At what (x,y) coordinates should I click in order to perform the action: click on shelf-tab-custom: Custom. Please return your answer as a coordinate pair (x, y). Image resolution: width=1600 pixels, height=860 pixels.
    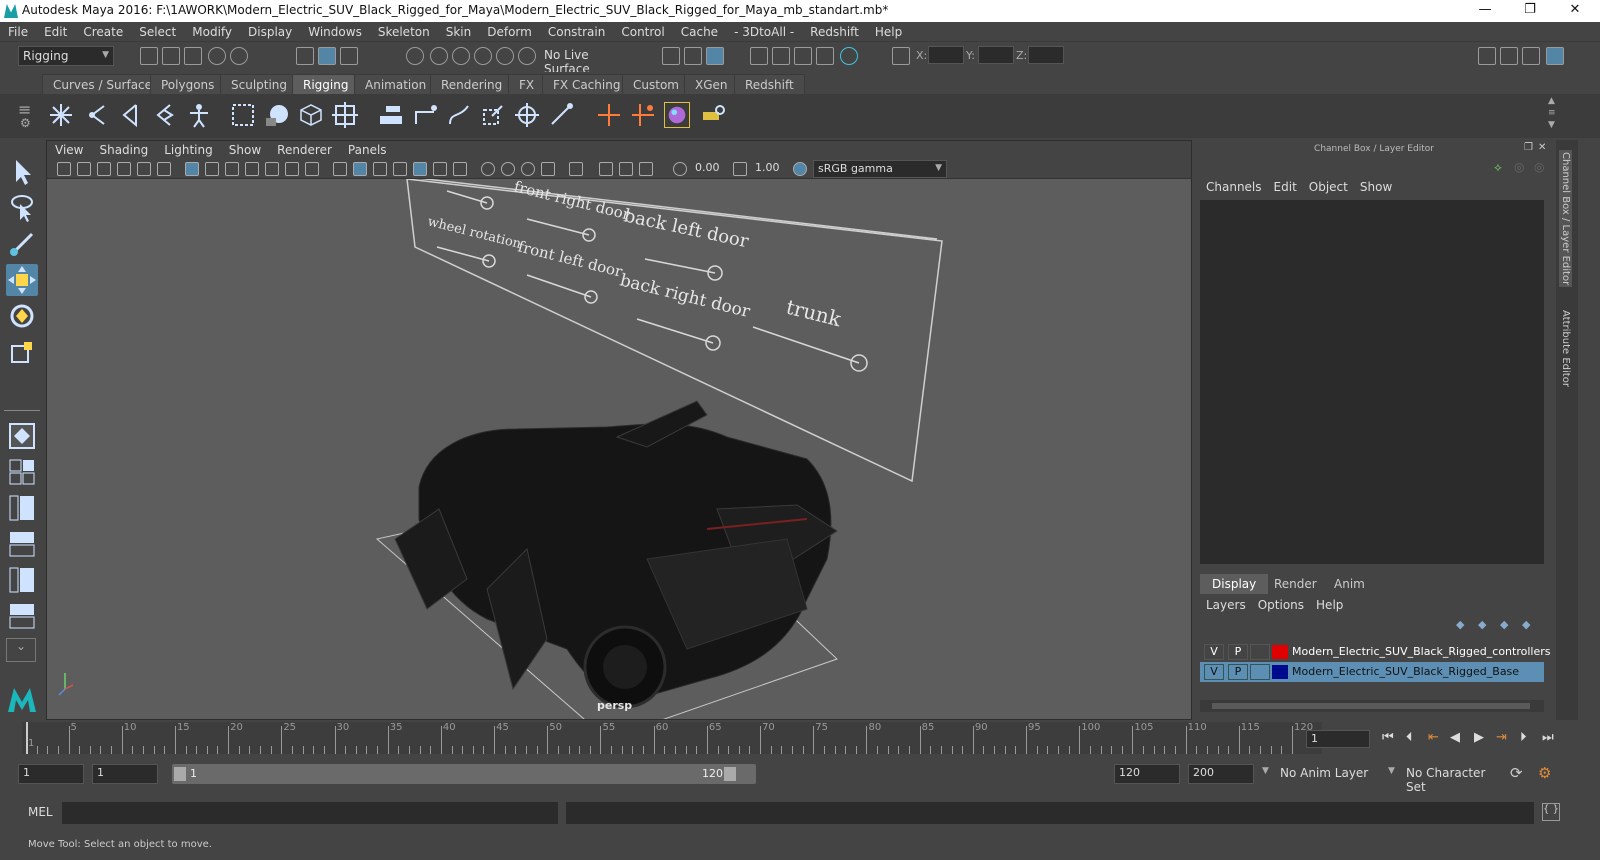
    Looking at the image, I should click on (656, 84).